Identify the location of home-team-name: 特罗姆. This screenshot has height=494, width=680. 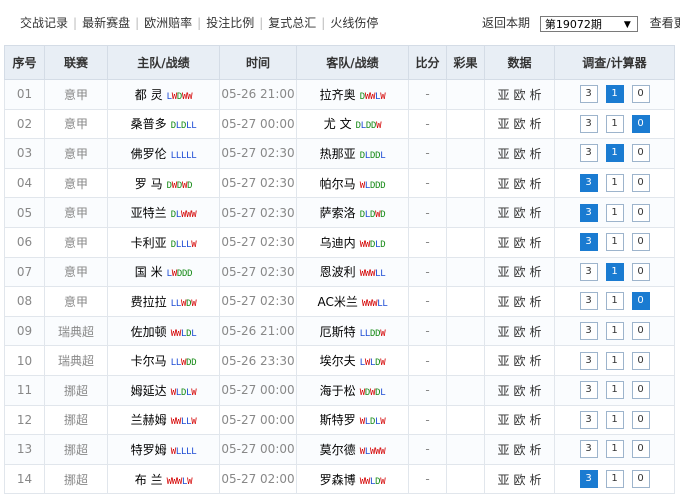
(149, 450).